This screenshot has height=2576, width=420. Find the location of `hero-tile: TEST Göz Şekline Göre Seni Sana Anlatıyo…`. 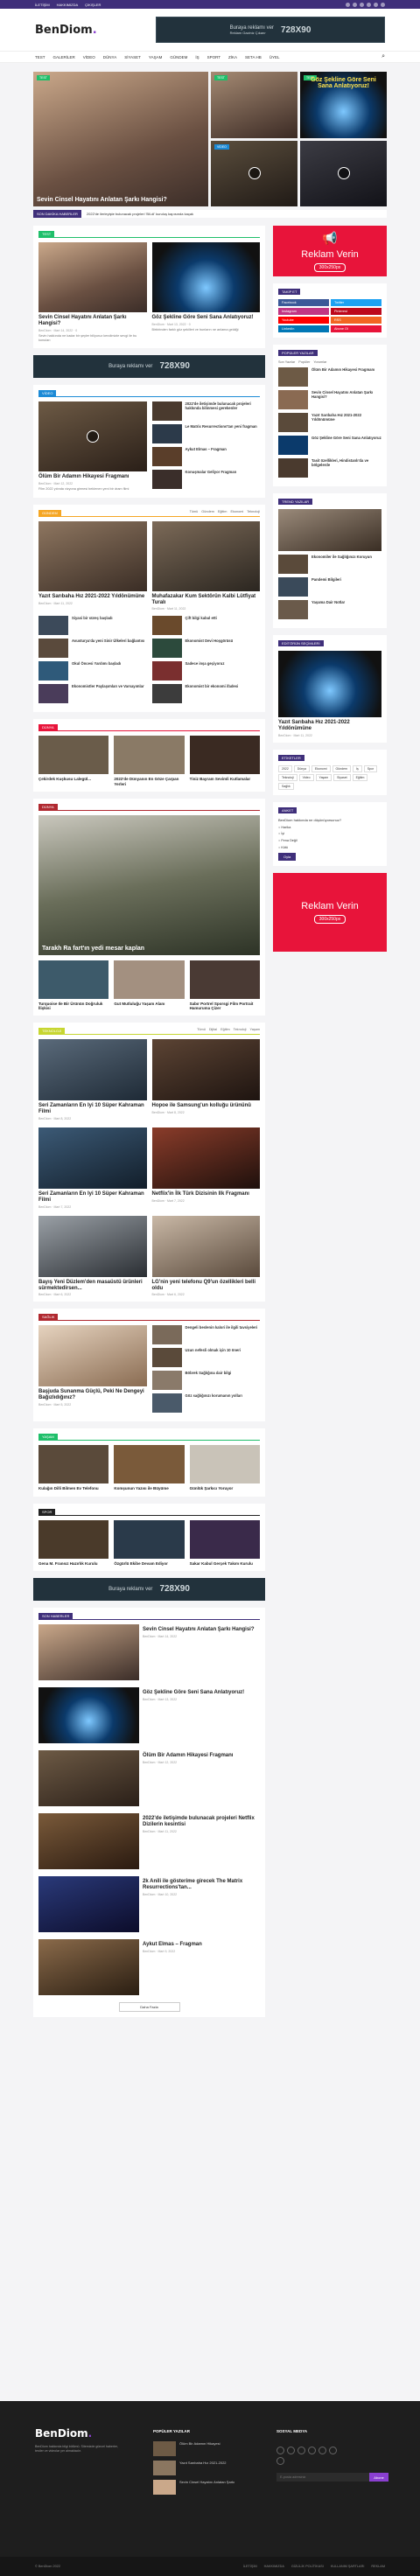

hero-tile: TEST Göz Şekline Göre Seni Sana Anlatıyo… is located at coordinates (343, 105).